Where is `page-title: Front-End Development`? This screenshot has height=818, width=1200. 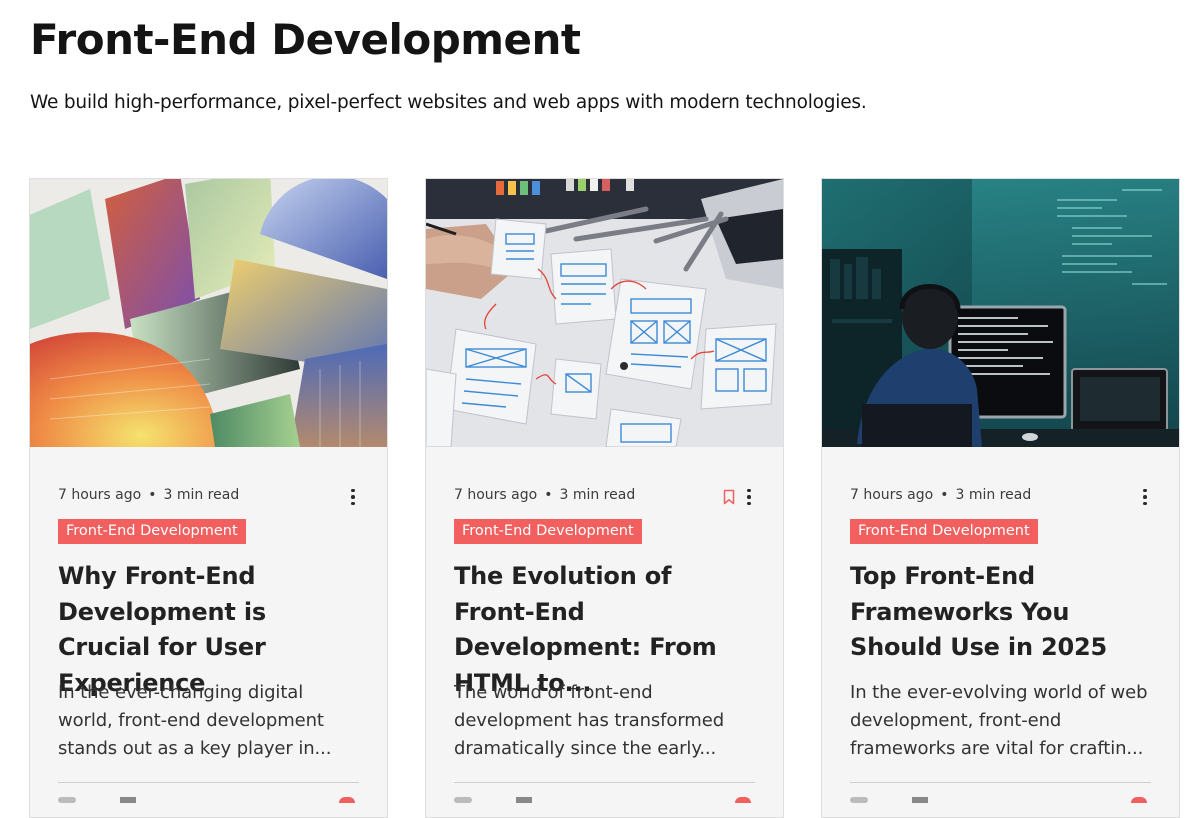
page-title: Front-End Development is located at coordinates (305, 39).